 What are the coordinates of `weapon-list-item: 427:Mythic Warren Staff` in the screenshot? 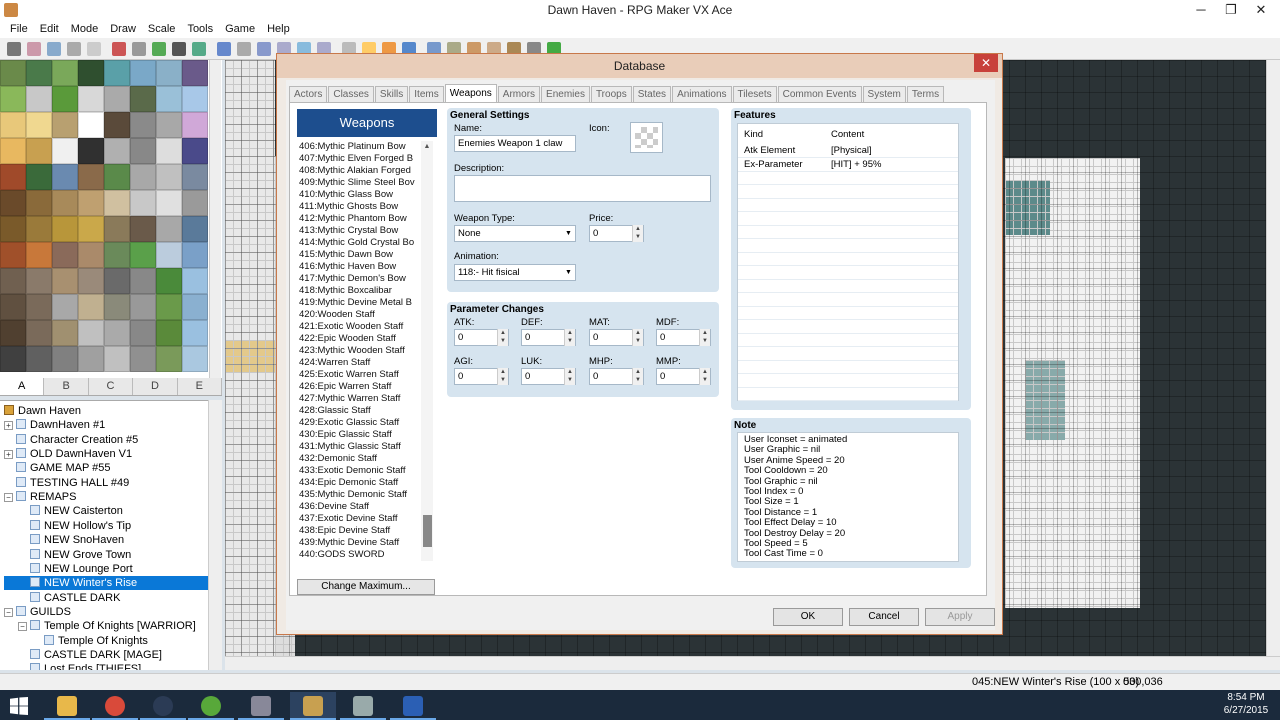 It's located at (361, 399).